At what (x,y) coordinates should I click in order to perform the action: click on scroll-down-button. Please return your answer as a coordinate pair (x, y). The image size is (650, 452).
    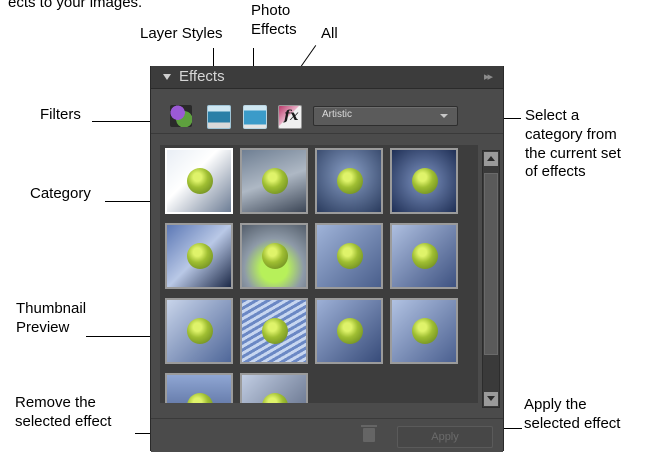
    Looking at the image, I should click on (491, 399).